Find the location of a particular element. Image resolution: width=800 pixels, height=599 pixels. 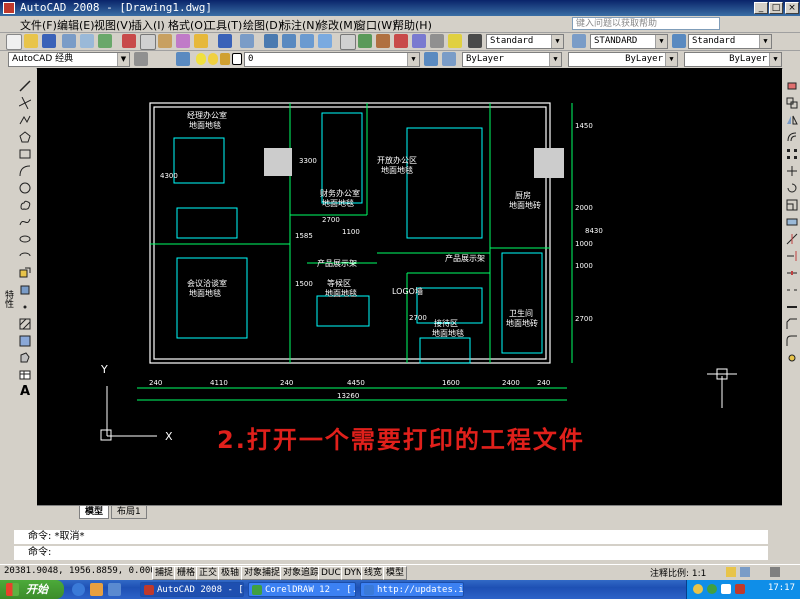

antivirus-icon is located at coordinates (740, 589).